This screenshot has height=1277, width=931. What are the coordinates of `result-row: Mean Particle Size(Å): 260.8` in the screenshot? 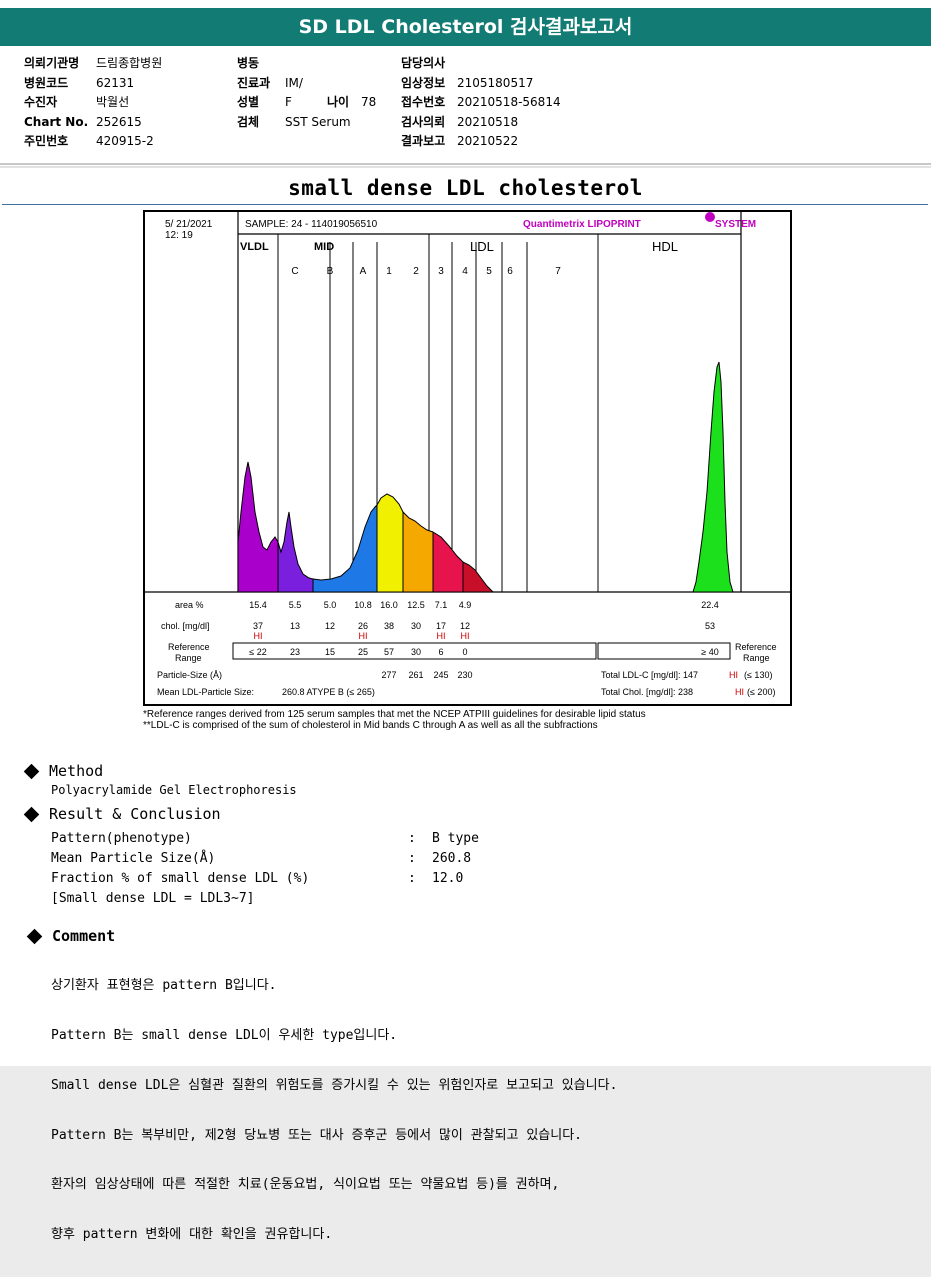 It's located at (265, 859).